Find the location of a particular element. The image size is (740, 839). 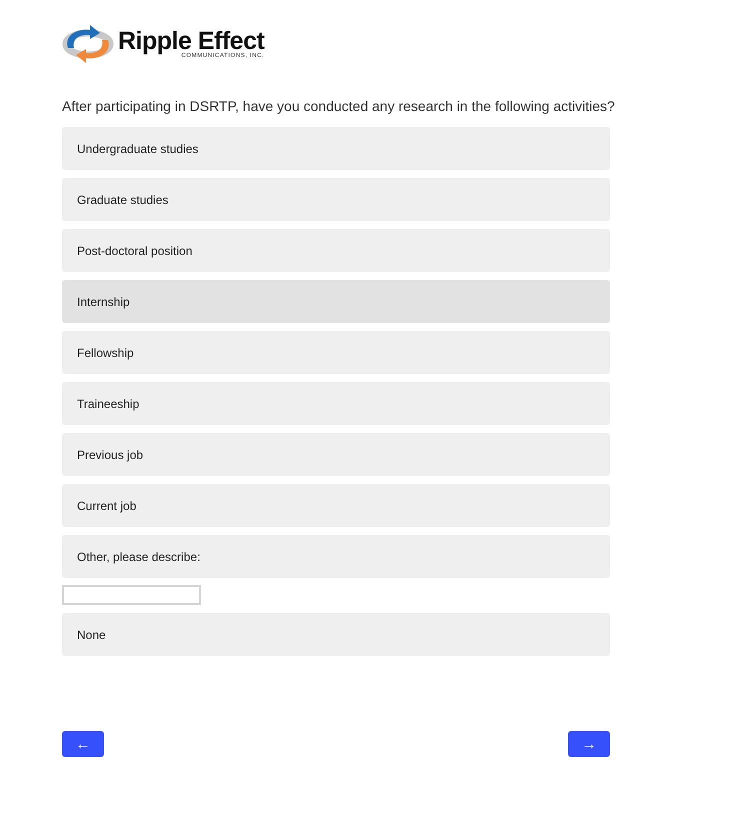

logo-name: Ripple Effect is located at coordinates (191, 41).